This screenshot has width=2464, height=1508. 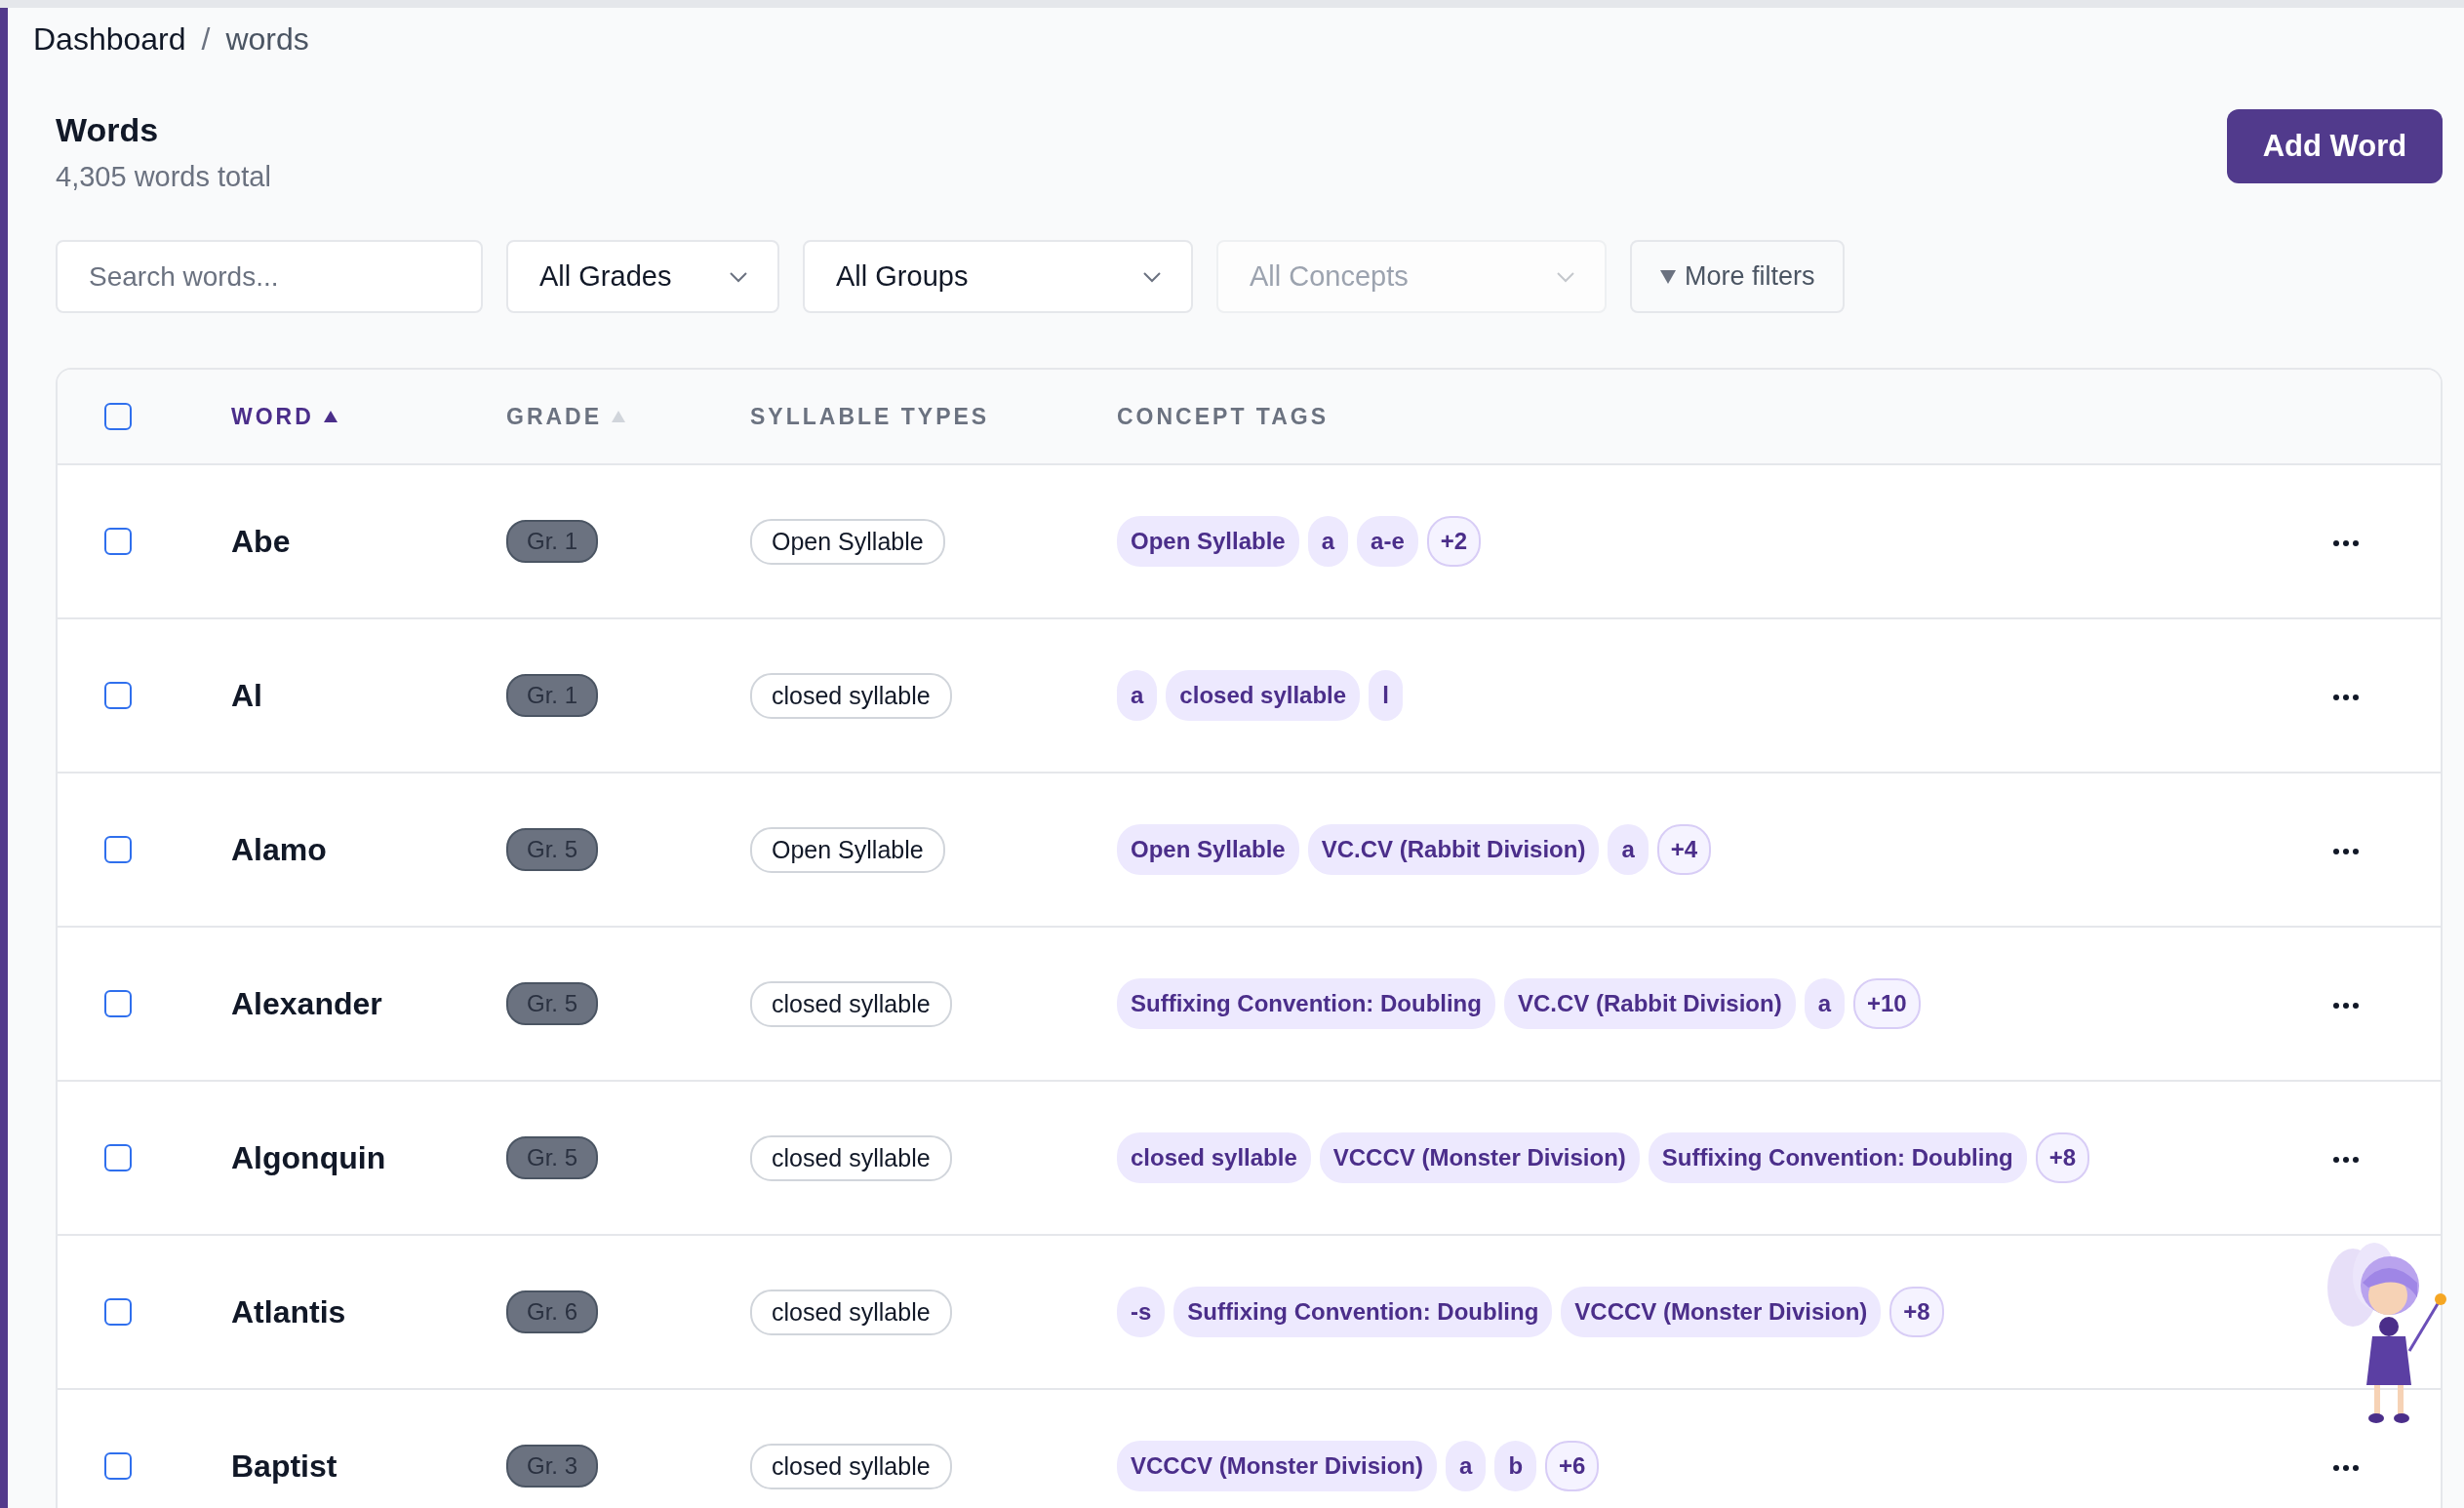 What do you see at coordinates (163, 177) in the screenshot?
I see `word-count: 4,305 words total` at bounding box center [163, 177].